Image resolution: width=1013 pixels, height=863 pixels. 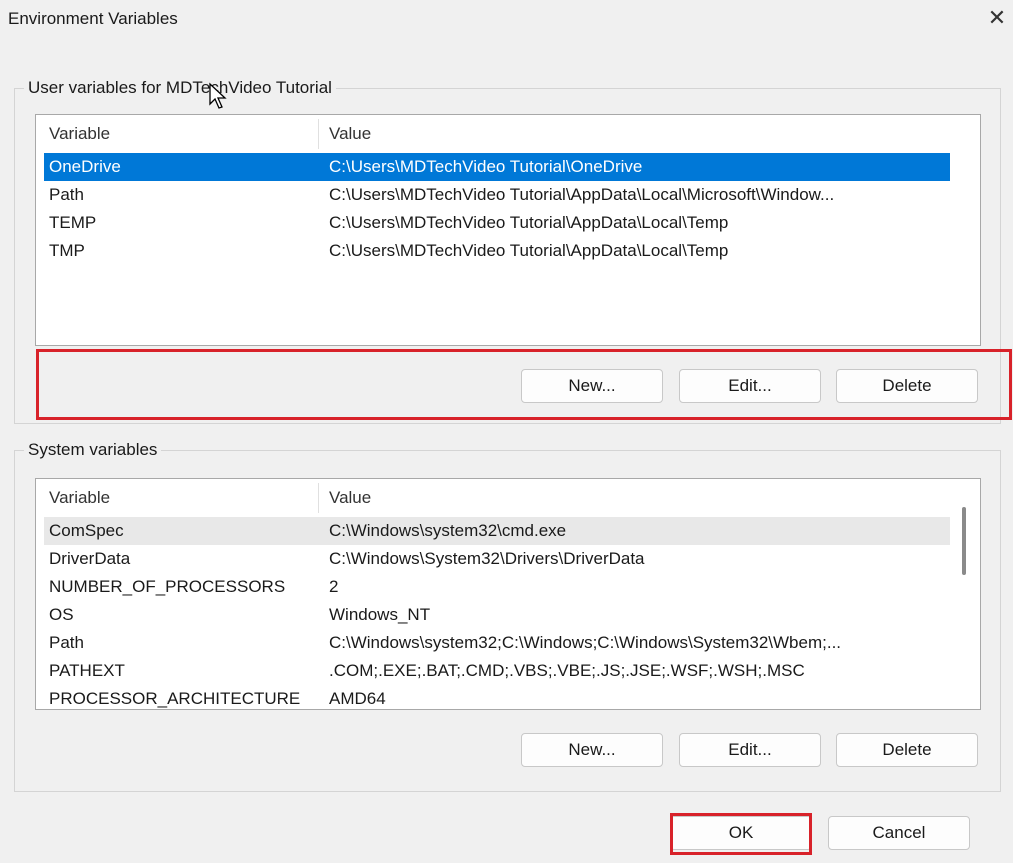 I want to click on row-variable: TMP, so click(x=67, y=250).